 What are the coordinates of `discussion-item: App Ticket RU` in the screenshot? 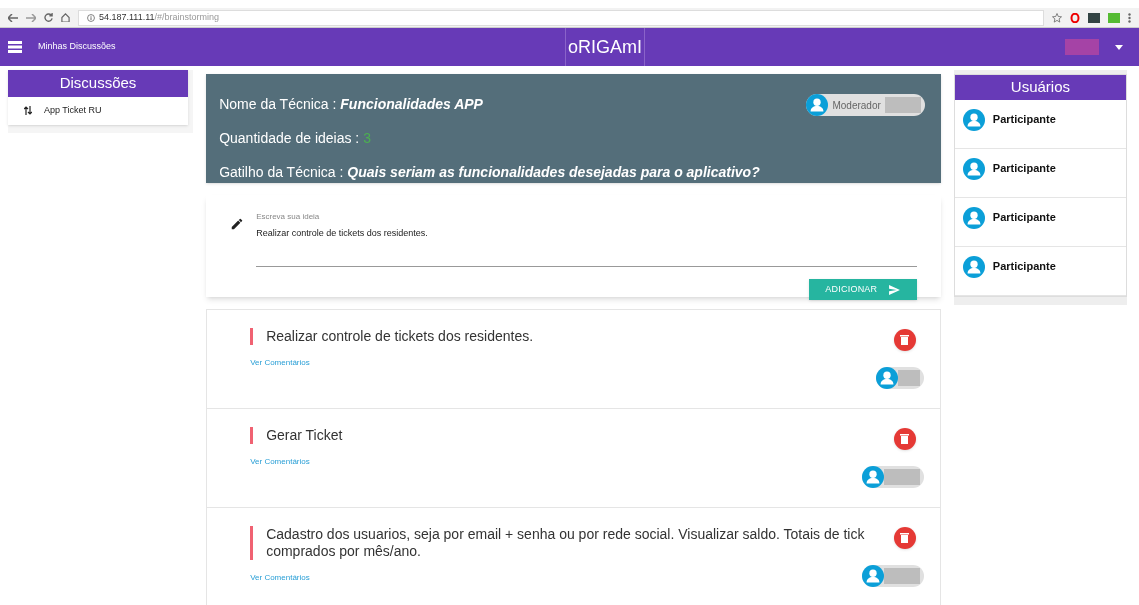 It's located at (98, 110).